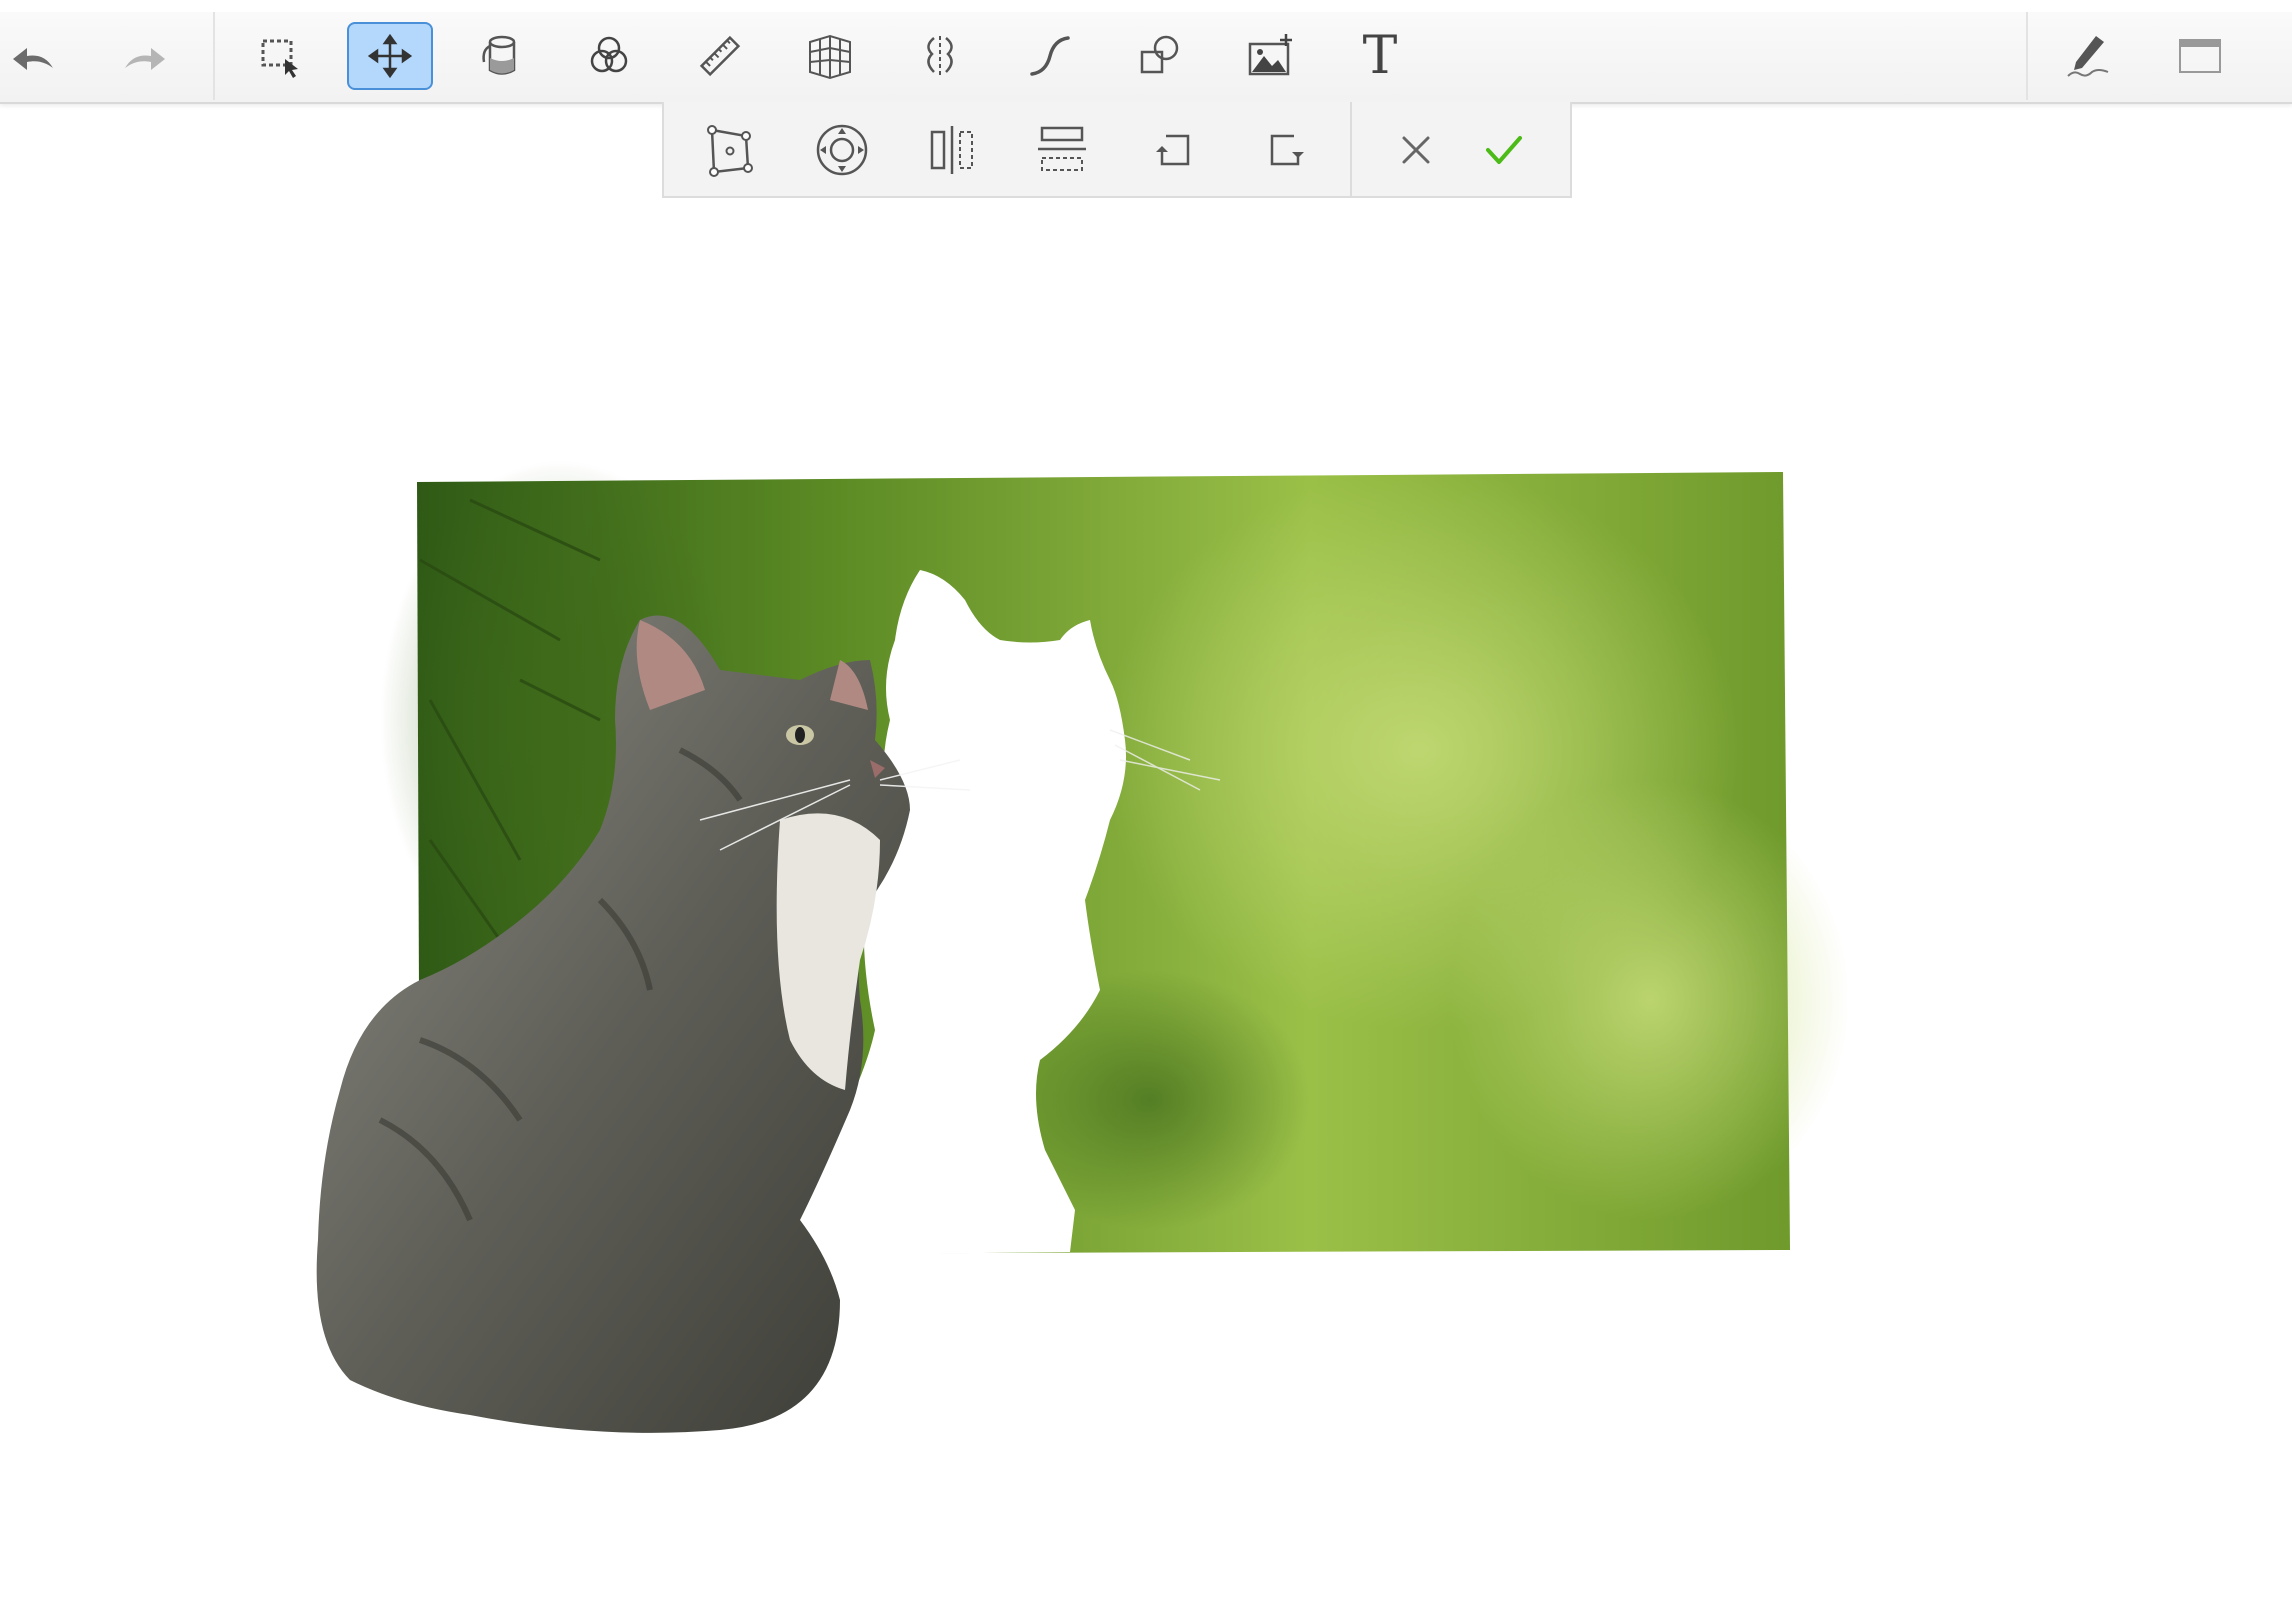  I want to click on flip-horizontal-button, so click(952, 150).